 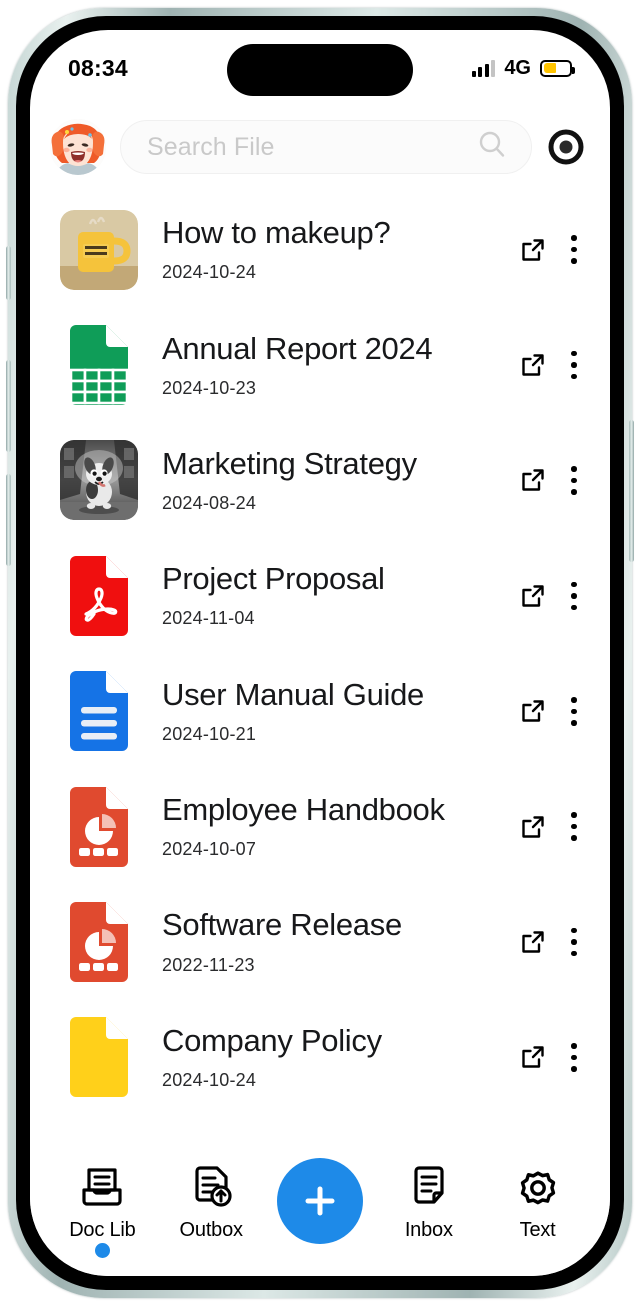 What do you see at coordinates (483, 68) in the screenshot?
I see `signal-bars-icon` at bounding box center [483, 68].